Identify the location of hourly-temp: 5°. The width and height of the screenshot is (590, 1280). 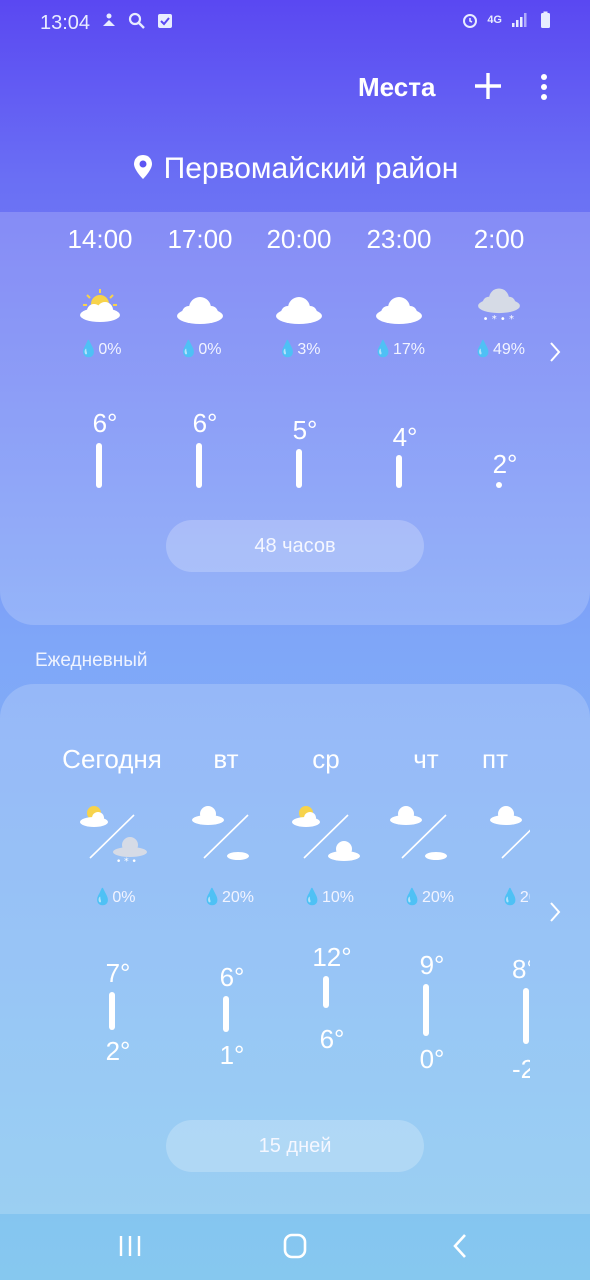
(305, 430).